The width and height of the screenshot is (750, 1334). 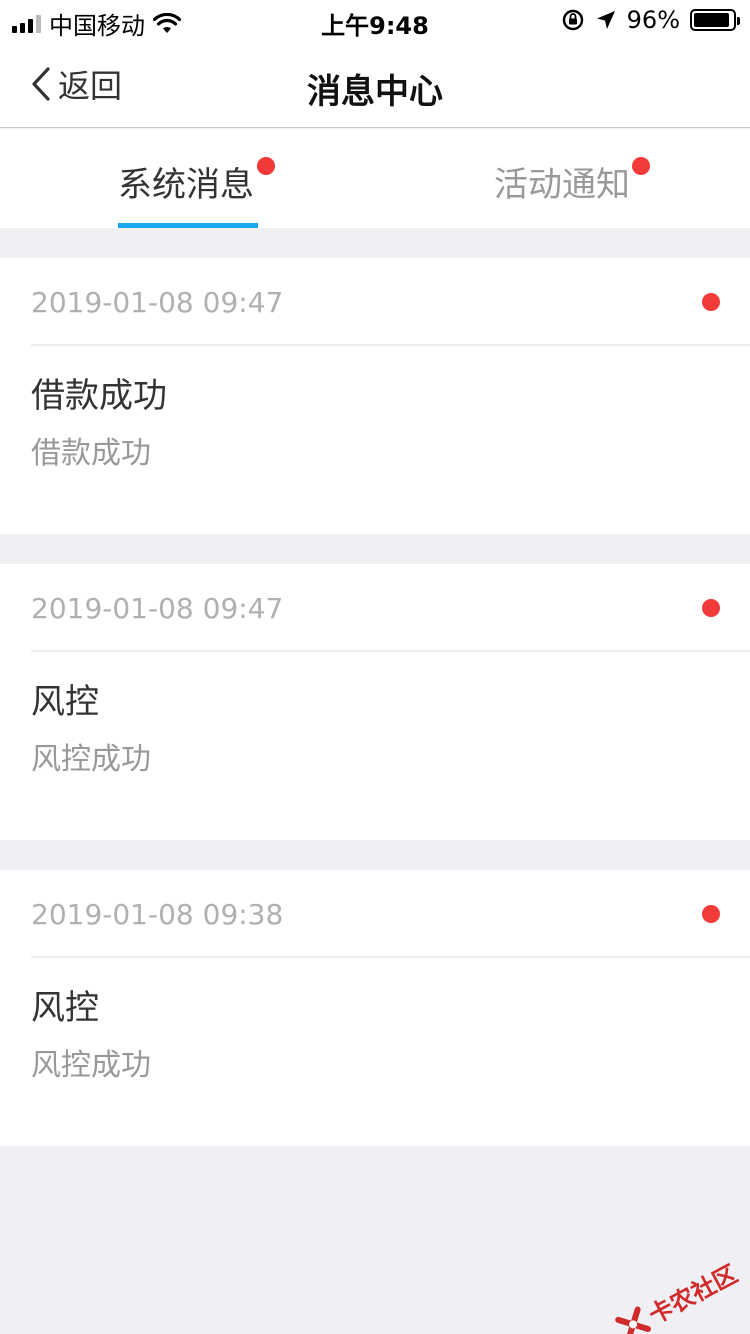 I want to click on active-tab-indicator, so click(x=188, y=225).